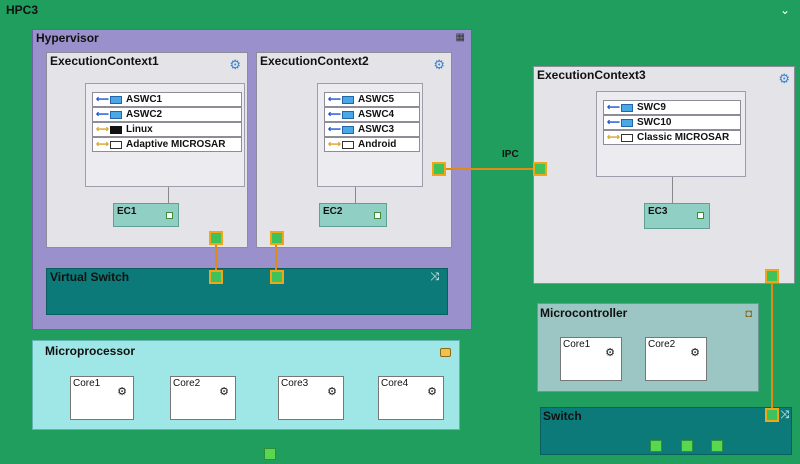 Image resolution: width=800 pixels, height=464 pixels. Describe the element at coordinates (270, 454) in the screenshot. I see `hpc-port` at that location.